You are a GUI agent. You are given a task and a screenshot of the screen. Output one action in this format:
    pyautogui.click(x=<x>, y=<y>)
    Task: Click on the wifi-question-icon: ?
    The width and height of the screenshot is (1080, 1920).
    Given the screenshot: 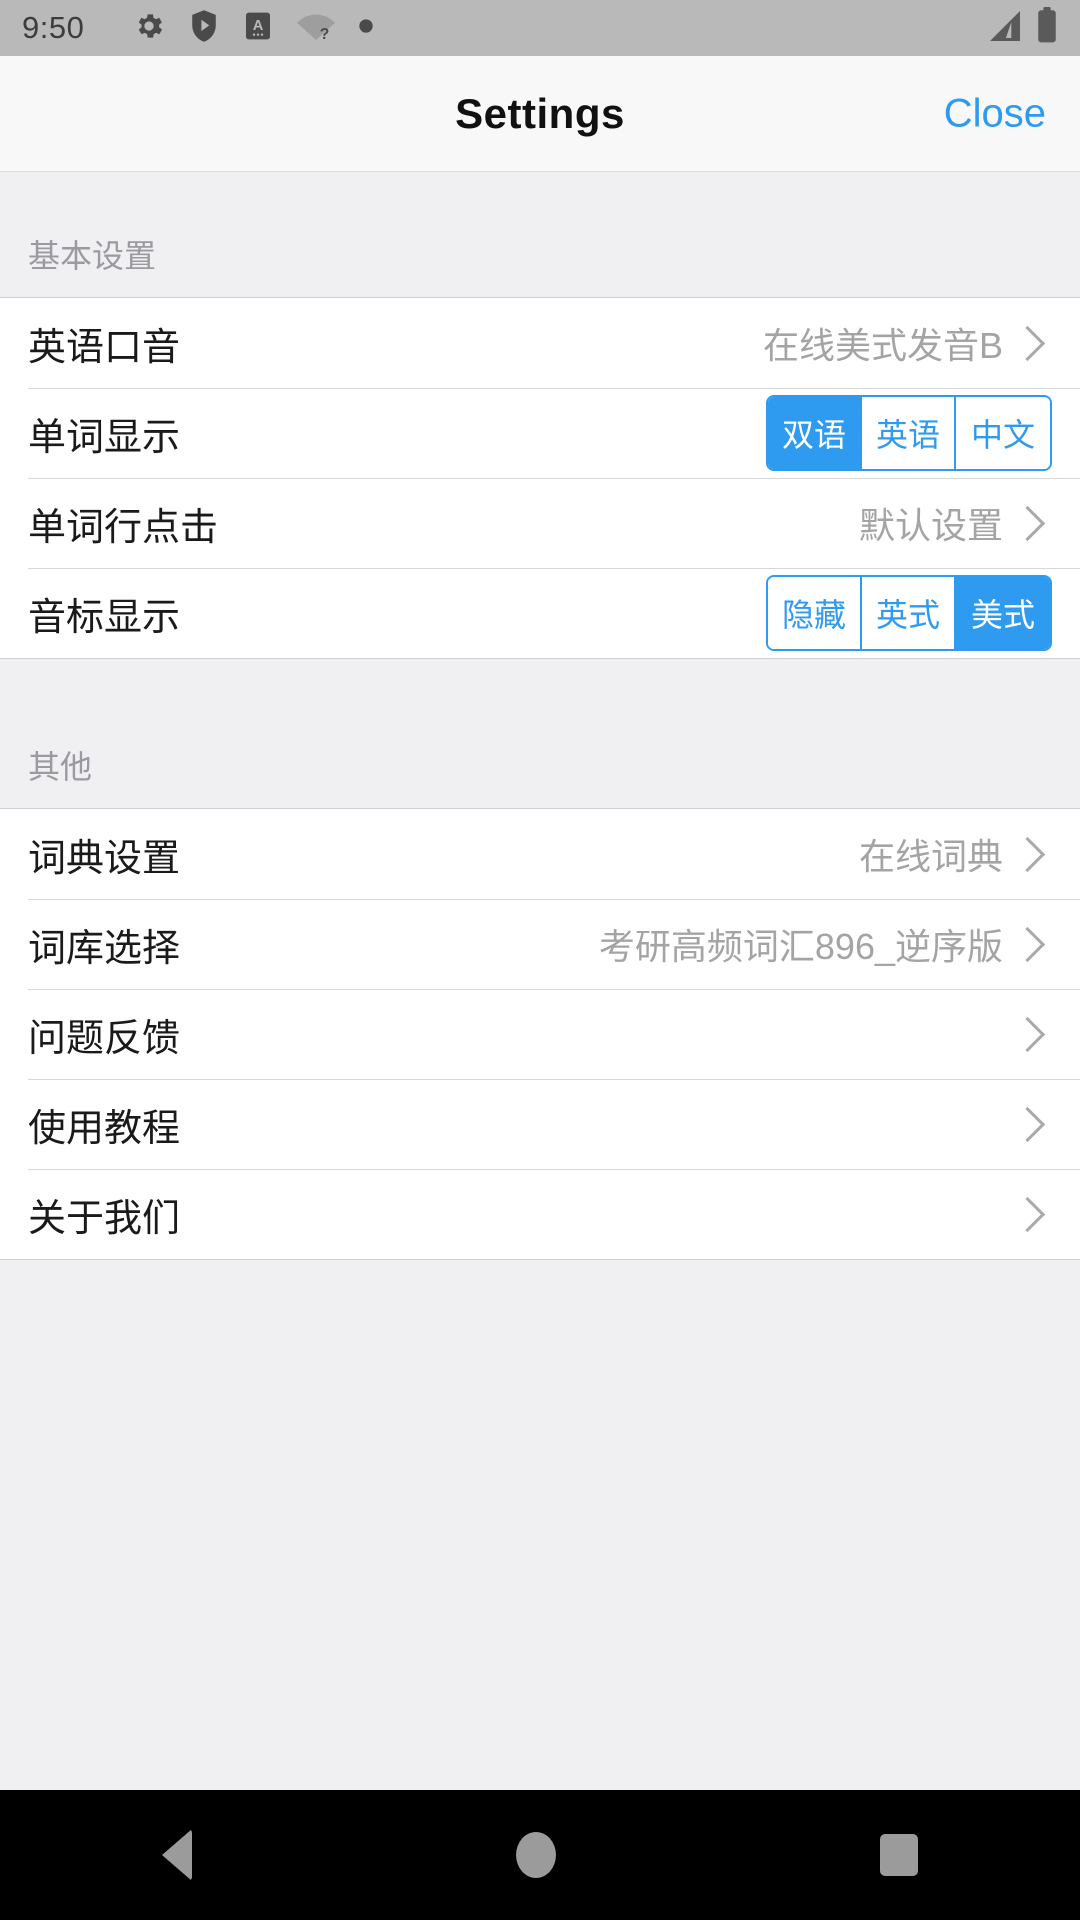 What is the action you would take?
    pyautogui.click(x=316, y=28)
    